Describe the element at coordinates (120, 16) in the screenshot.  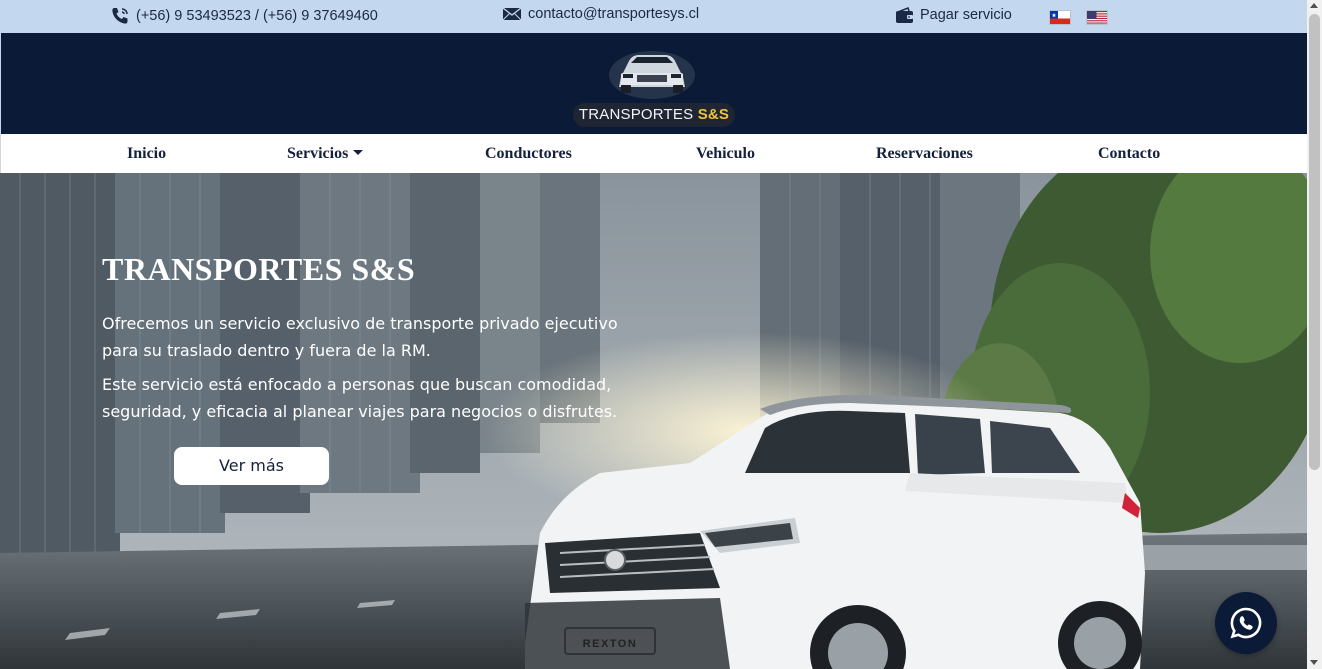
I see `phone-icon` at that location.